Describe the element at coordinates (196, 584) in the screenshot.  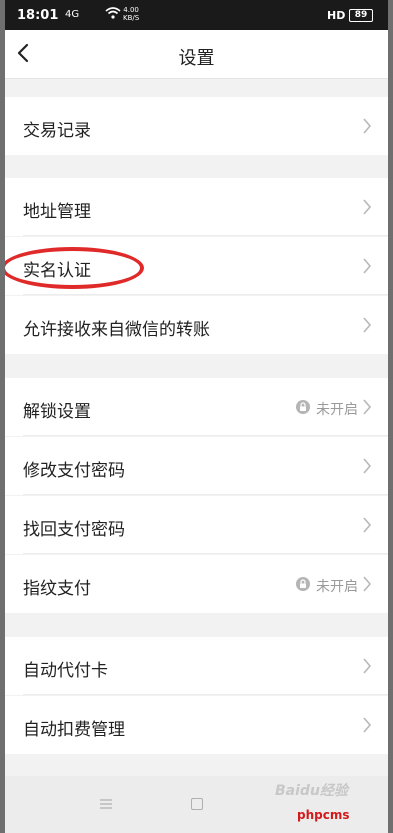
I see `settings-item-fingerprint: 指纹支付 未开启` at that location.